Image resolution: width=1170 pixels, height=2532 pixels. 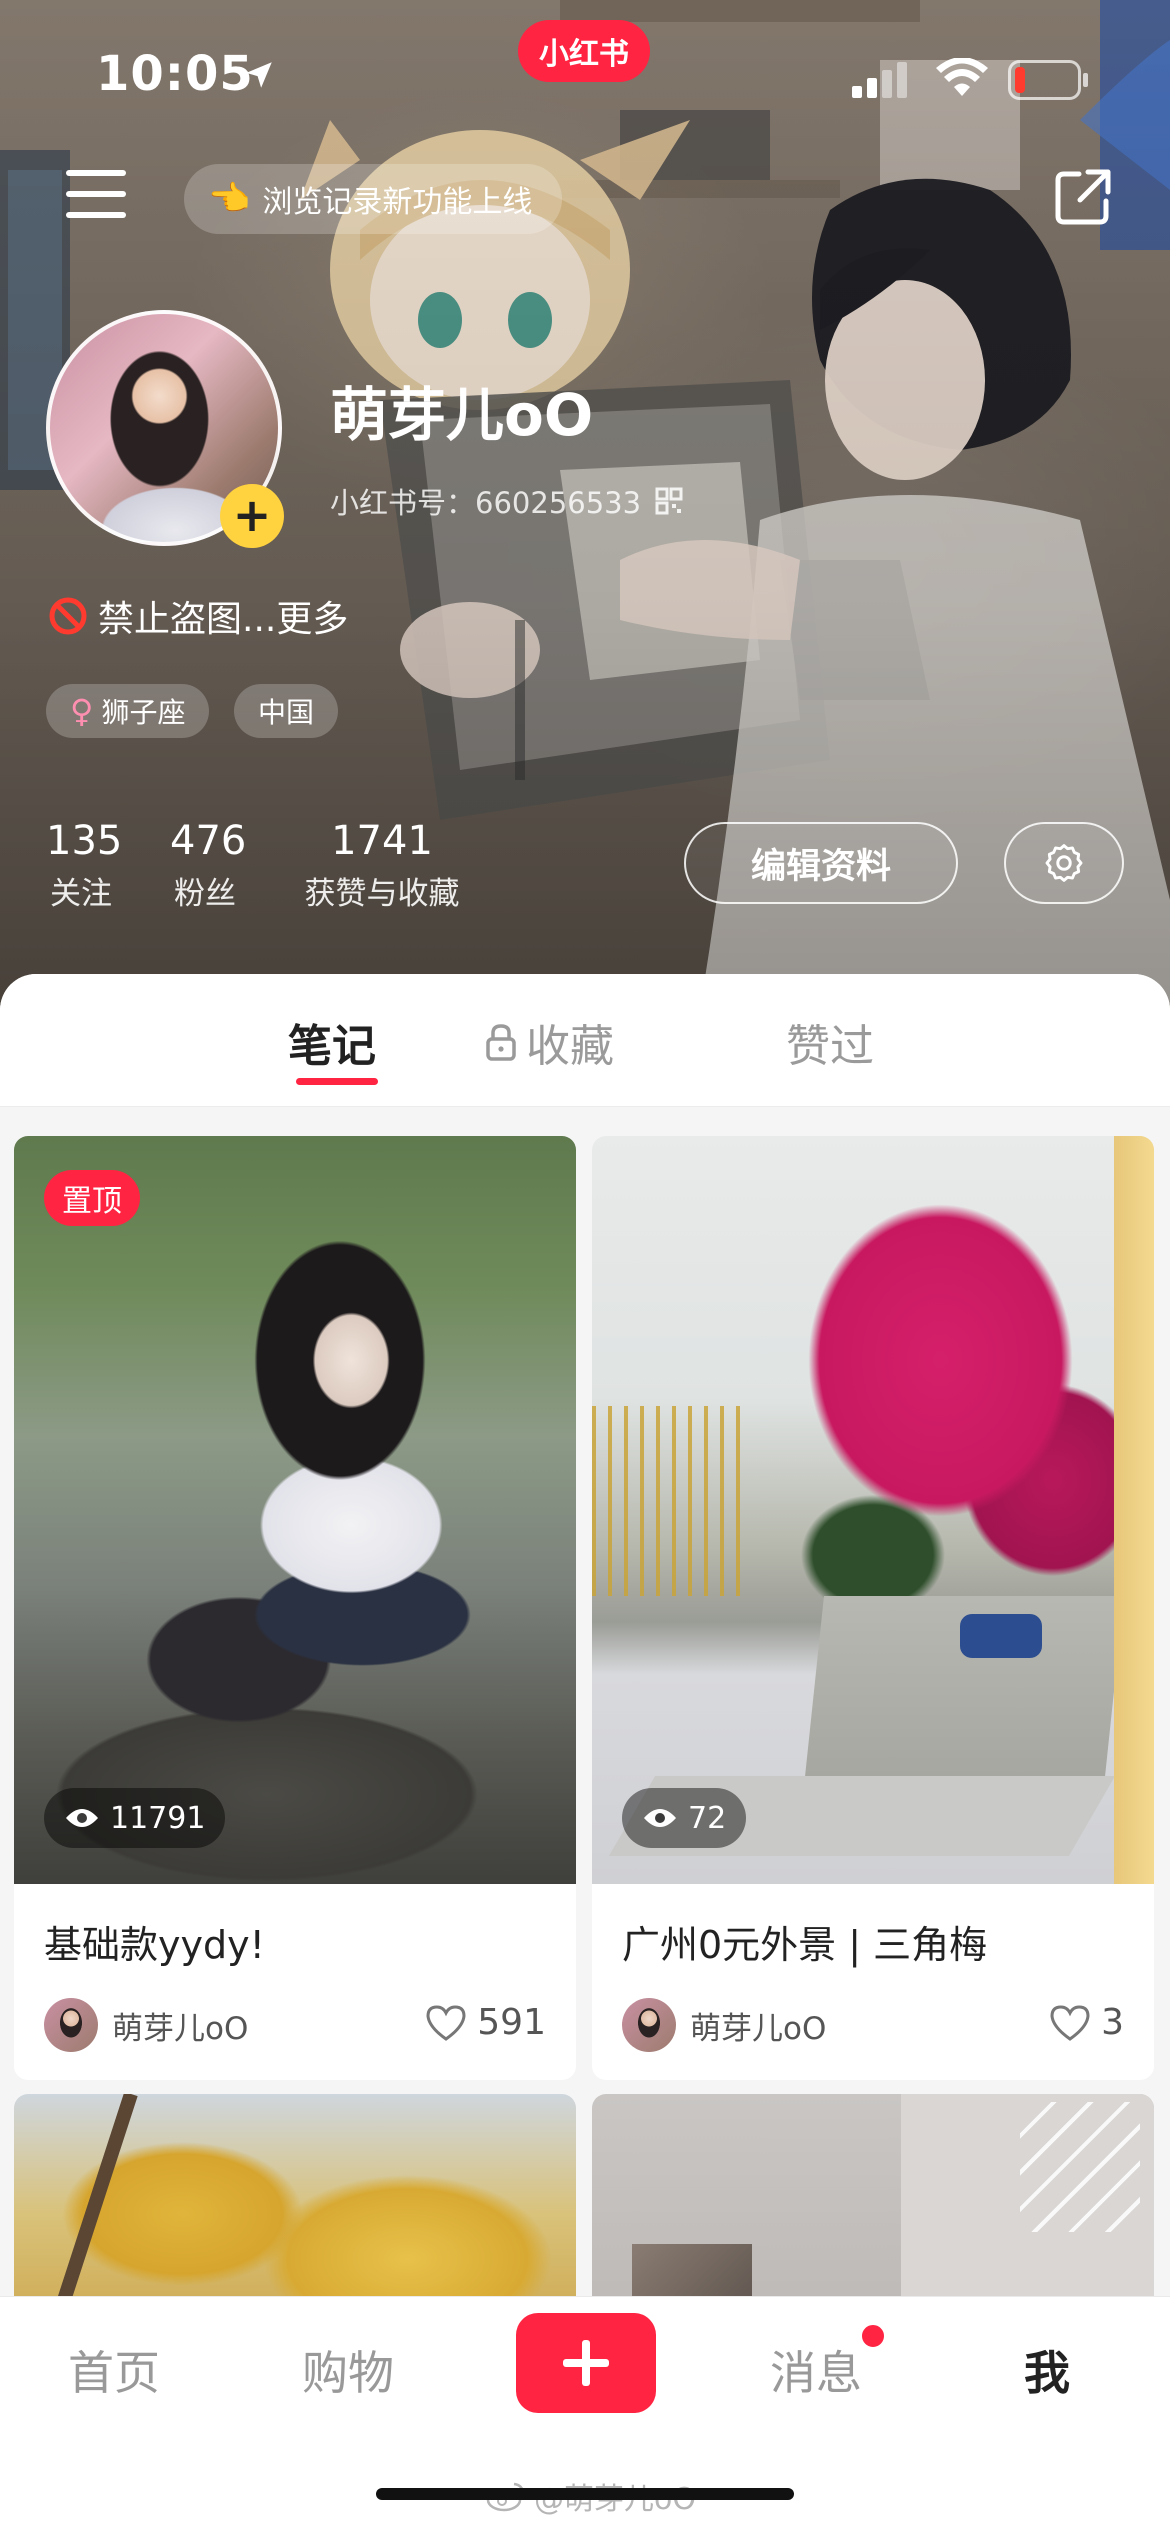 I want to click on lock-icon, so click(x=501, y=1042).